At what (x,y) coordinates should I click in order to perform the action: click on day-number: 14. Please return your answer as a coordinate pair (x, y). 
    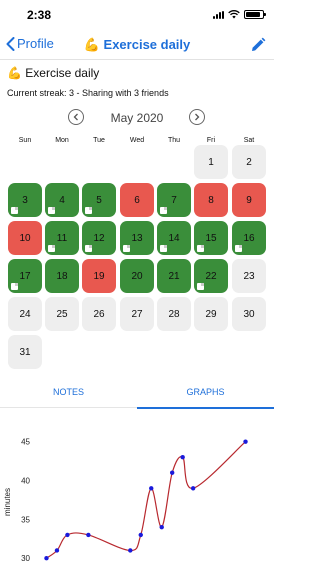
    Looking at the image, I should click on (174, 238).